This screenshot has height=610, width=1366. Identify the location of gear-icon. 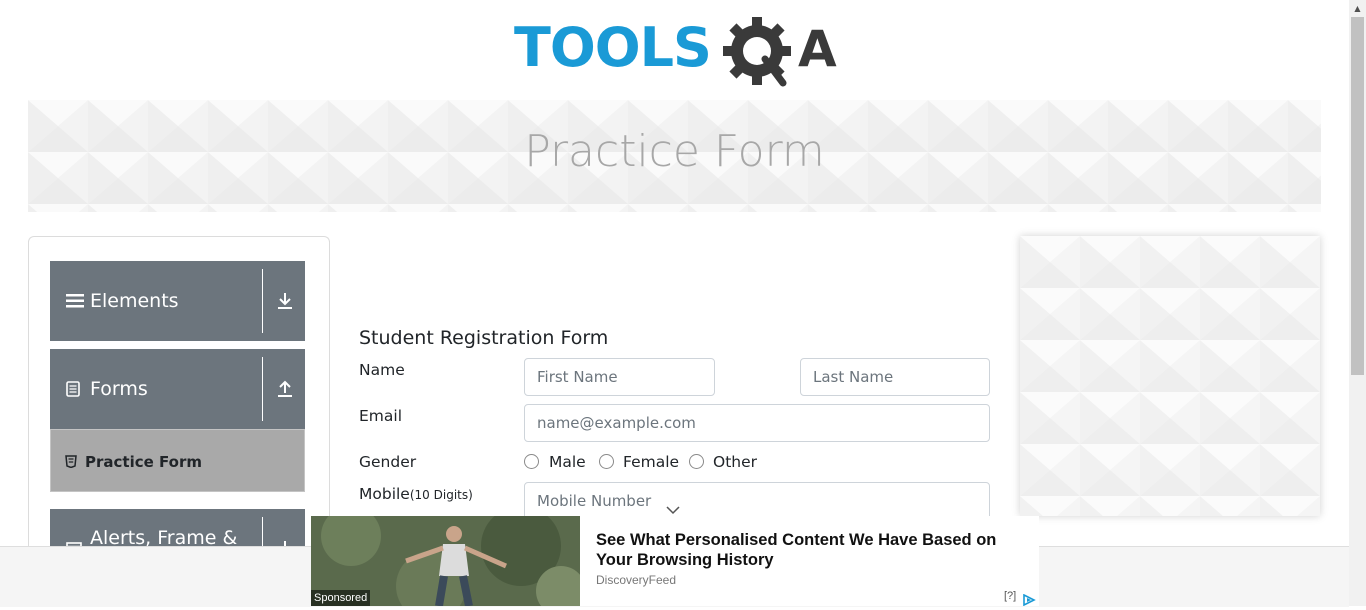
(757, 52).